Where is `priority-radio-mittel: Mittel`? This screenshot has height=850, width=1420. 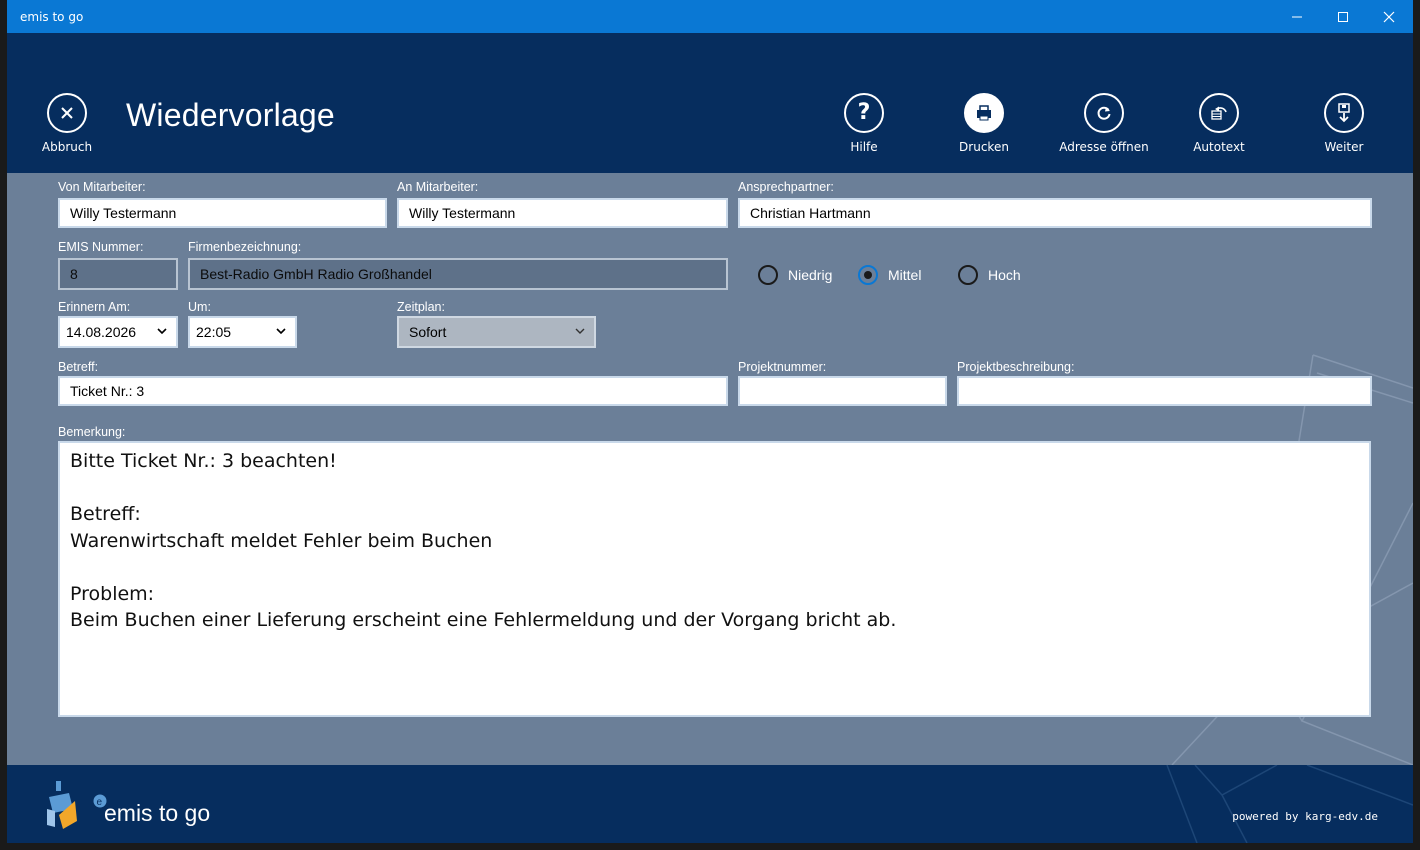
priority-radio-mittel: Mittel is located at coordinates (889, 275).